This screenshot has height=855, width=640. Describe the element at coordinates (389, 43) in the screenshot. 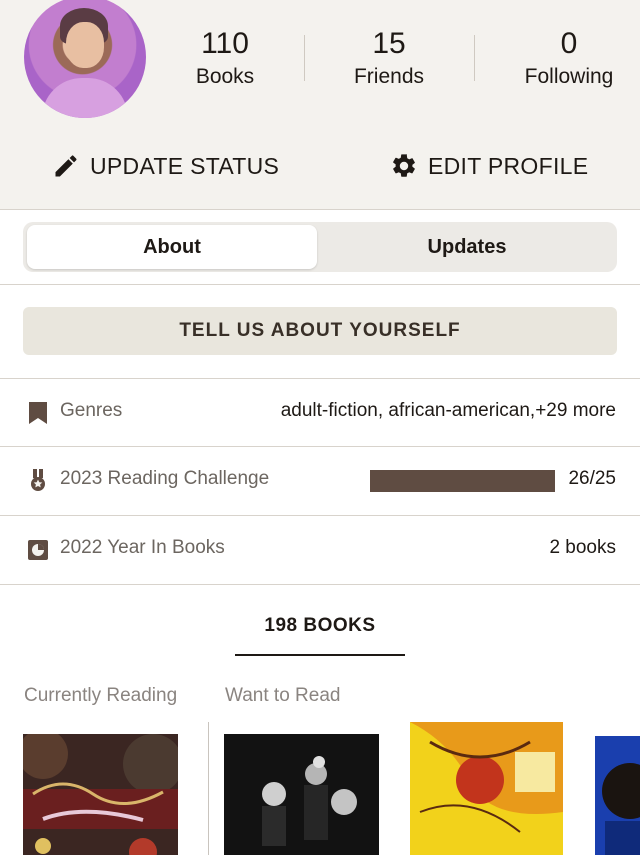

I see `stat-friends-value: 15` at that location.